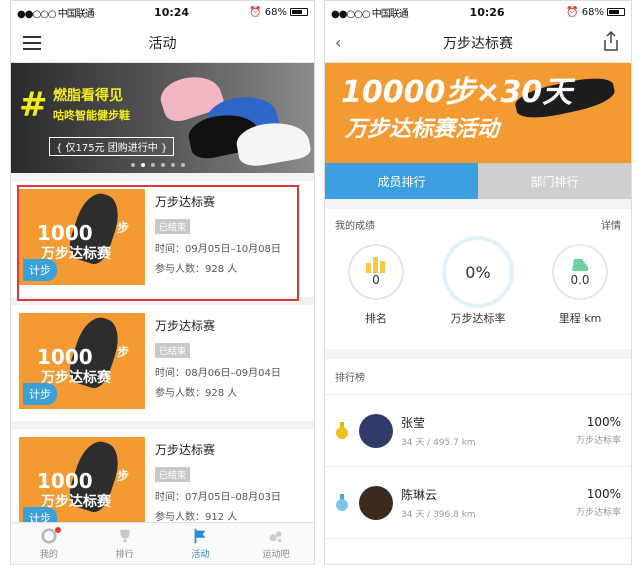 Image resolution: width=640 pixels, height=565 pixels. I want to click on bubbles-icon, so click(275, 537).